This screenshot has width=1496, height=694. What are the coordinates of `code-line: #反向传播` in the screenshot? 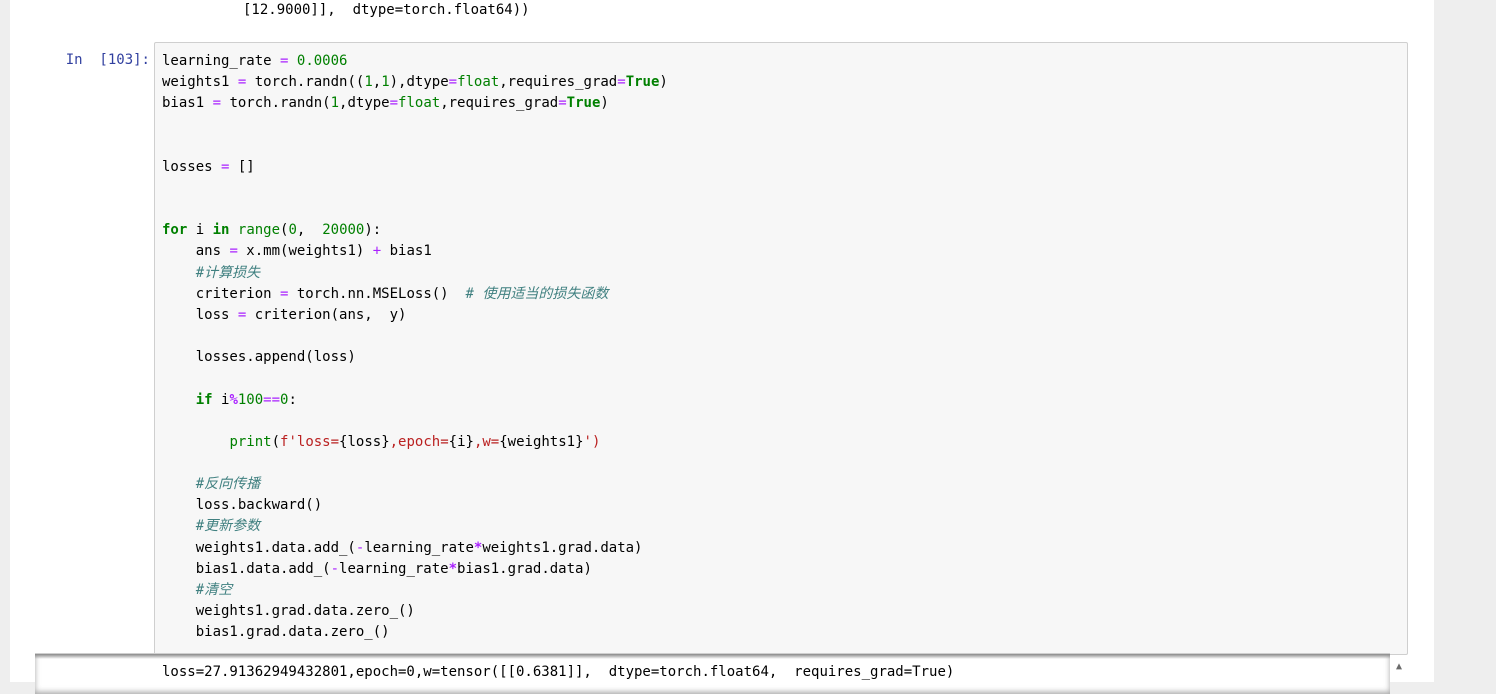 It's located at (228, 484).